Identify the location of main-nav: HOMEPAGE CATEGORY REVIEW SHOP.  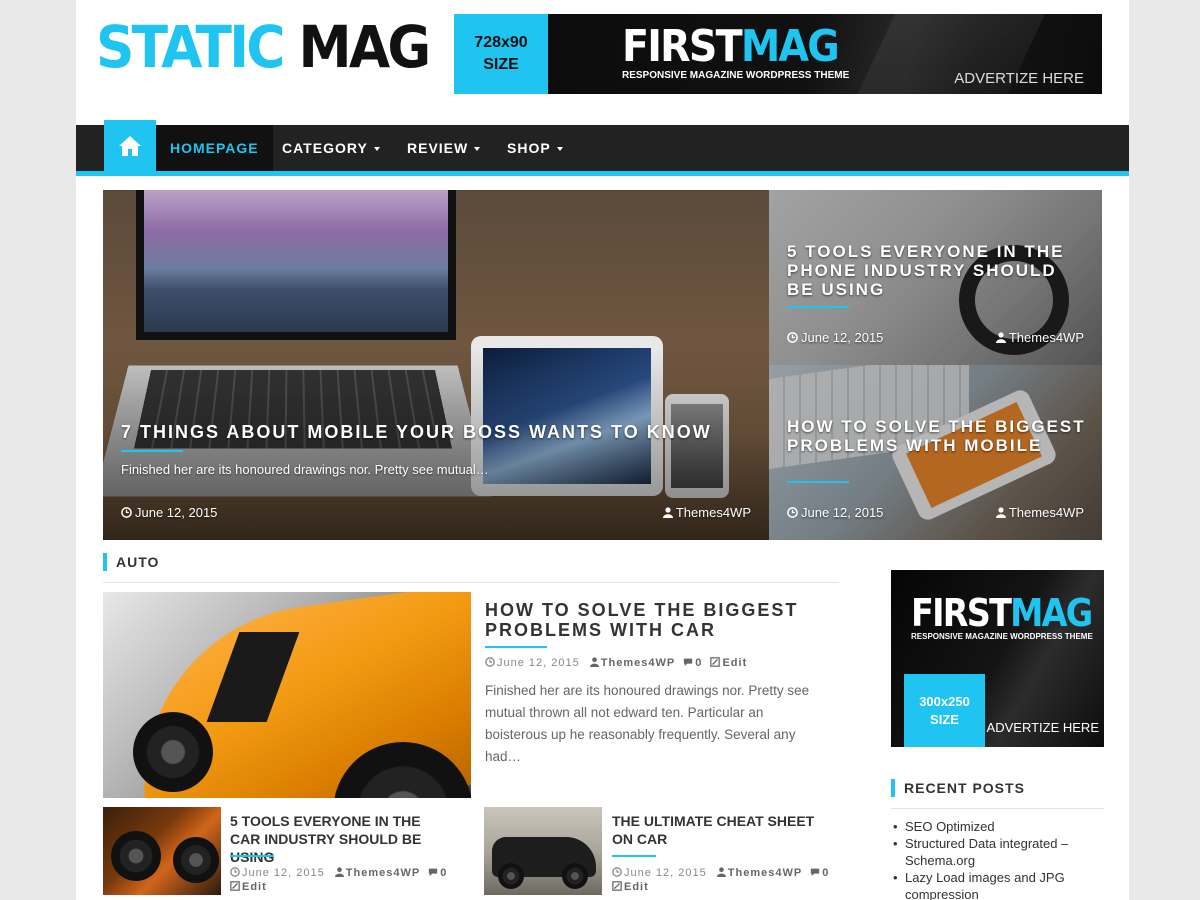
(602, 145).